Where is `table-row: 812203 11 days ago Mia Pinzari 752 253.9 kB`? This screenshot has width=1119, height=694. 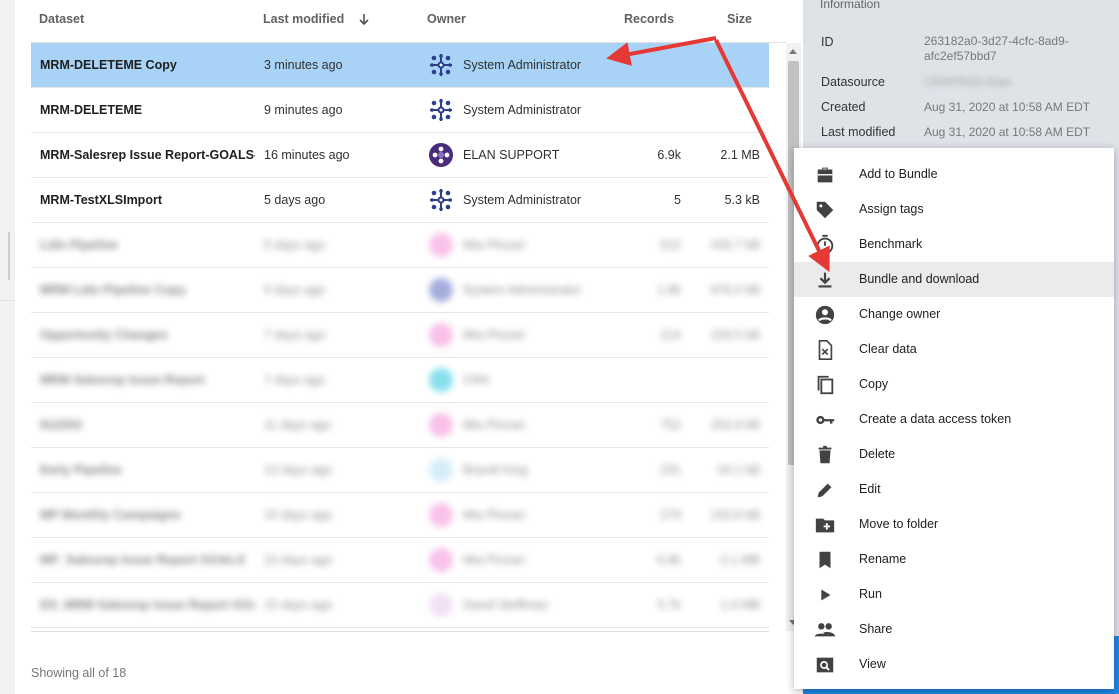
table-row: 812203 11 days ago Mia Pinzari 752 253.9 kB is located at coordinates (400, 425).